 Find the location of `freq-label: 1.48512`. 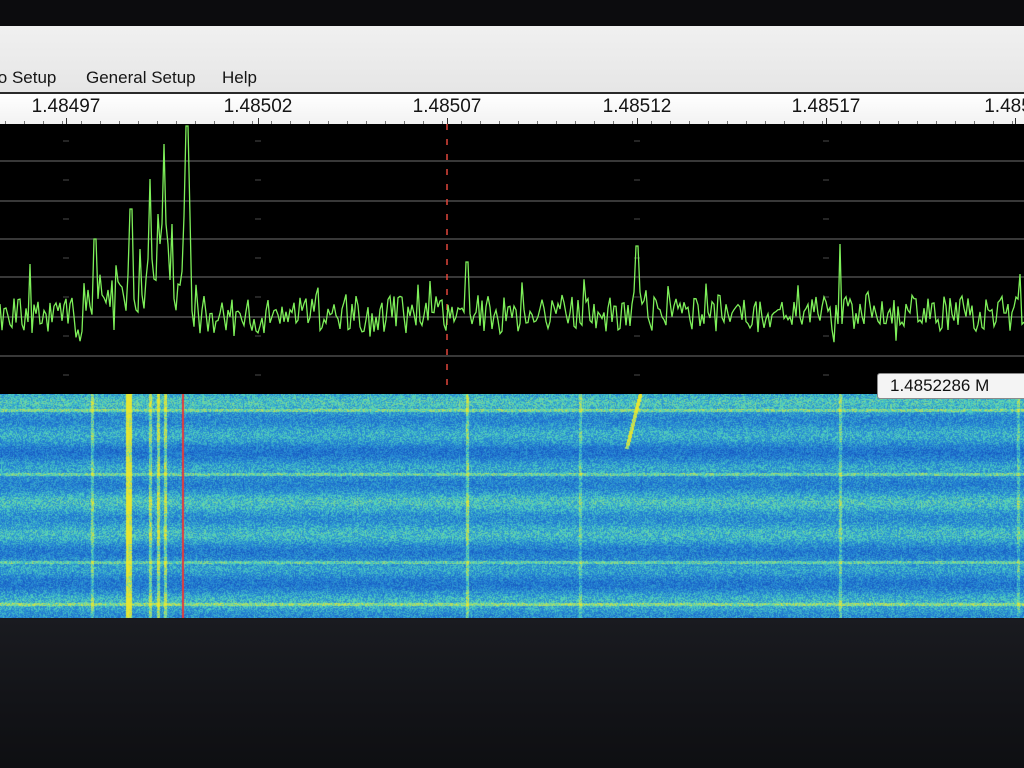

freq-label: 1.48512 is located at coordinates (637, 106).